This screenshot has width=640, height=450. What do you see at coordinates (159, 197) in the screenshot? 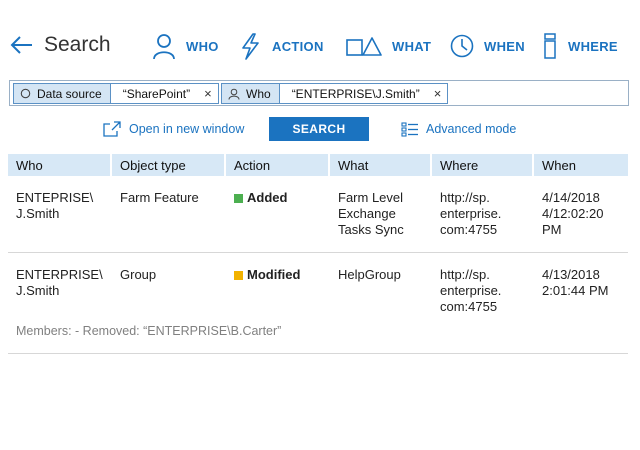
I see `cell-object-type: Farm Feature` at bounding box center [159, 197].